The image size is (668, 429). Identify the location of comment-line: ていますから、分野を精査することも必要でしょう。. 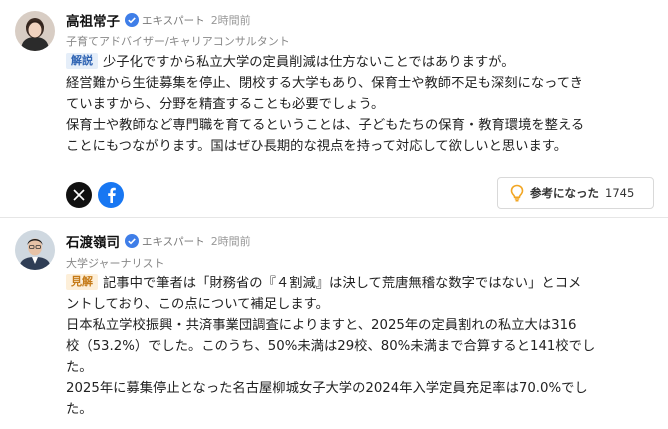
(225, 104).